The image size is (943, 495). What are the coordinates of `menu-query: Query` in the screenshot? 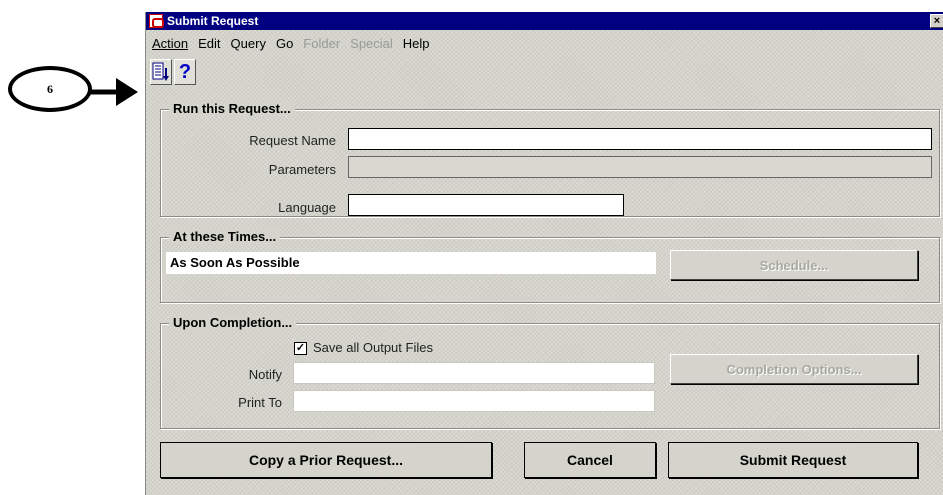 It's located at (248, 45).